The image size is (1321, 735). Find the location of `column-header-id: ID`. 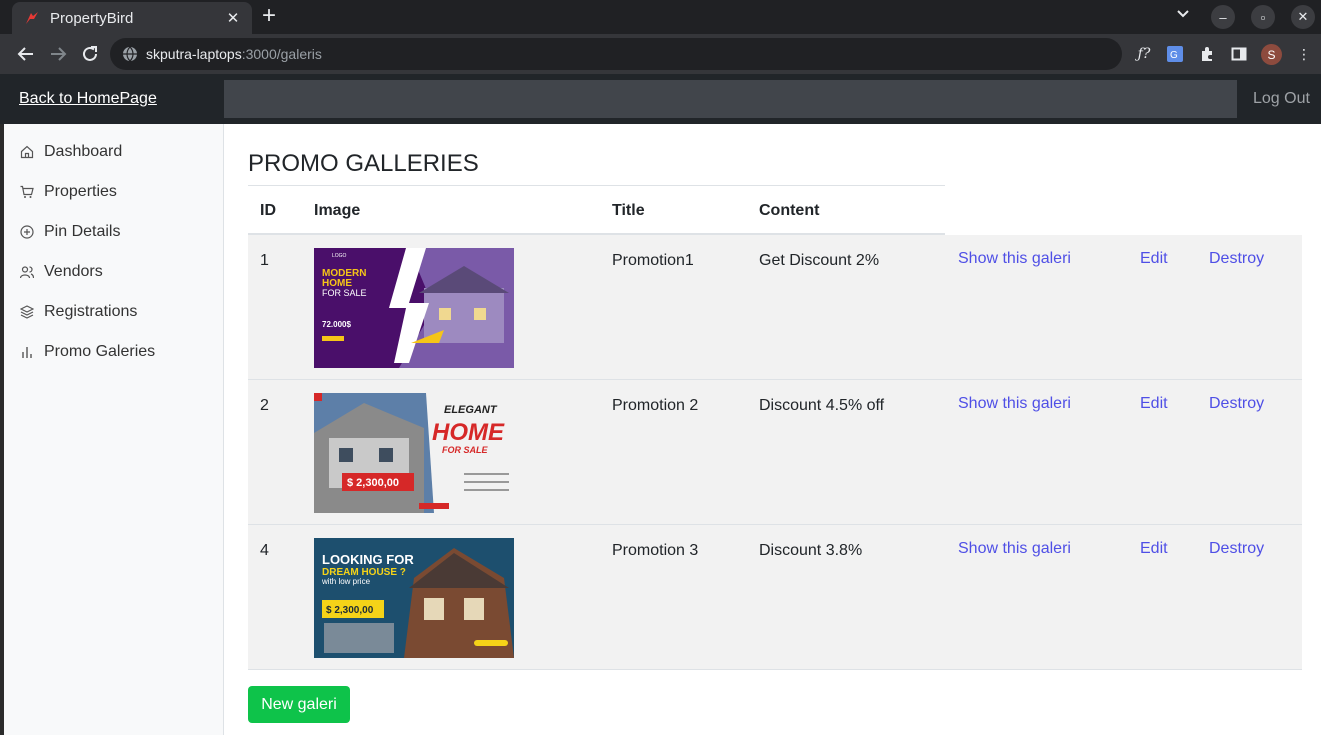

column-header-id: ID is located at coordinates (268, 210).